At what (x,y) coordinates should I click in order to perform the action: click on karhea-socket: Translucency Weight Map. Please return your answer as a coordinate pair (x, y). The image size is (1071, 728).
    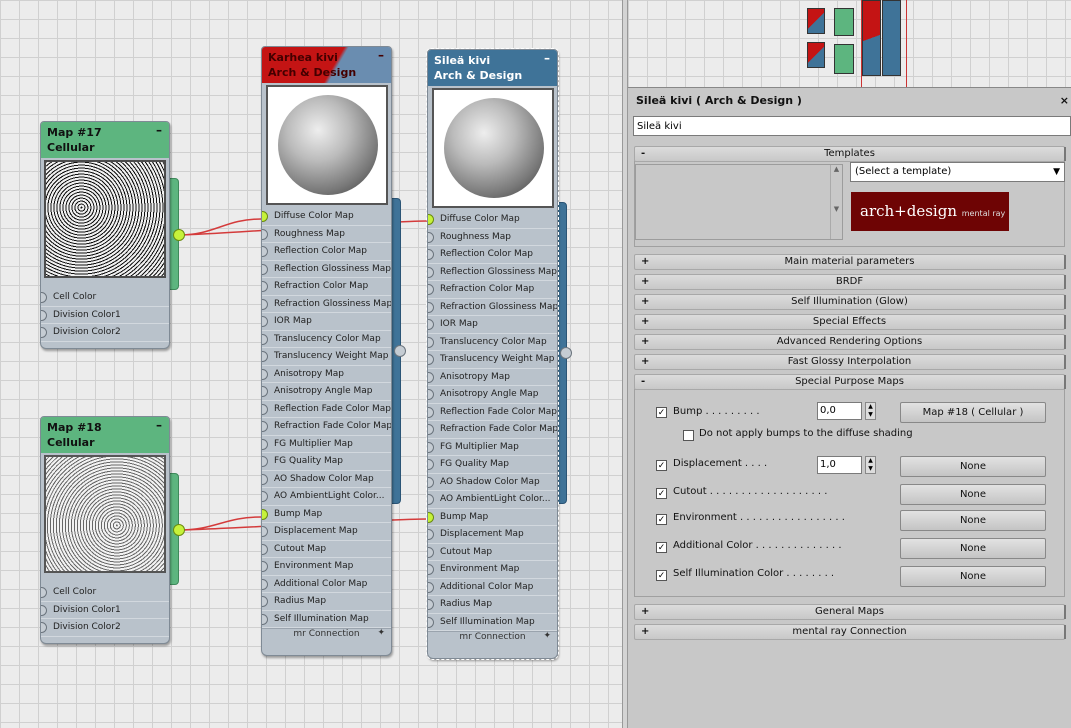
    Looking at the image, I should click on (326, 357).